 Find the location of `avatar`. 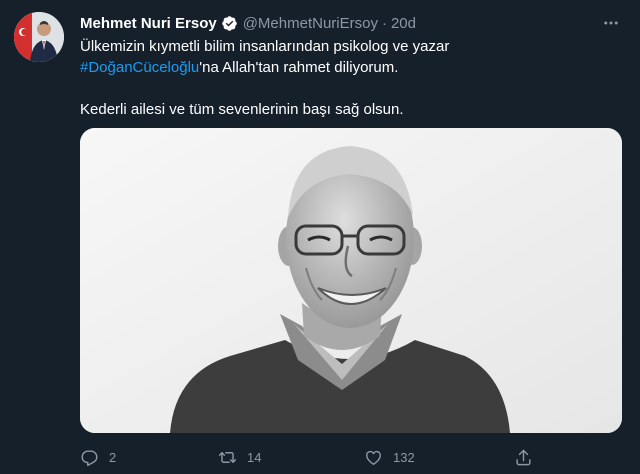

avatar is located at coordinates (39, 37).